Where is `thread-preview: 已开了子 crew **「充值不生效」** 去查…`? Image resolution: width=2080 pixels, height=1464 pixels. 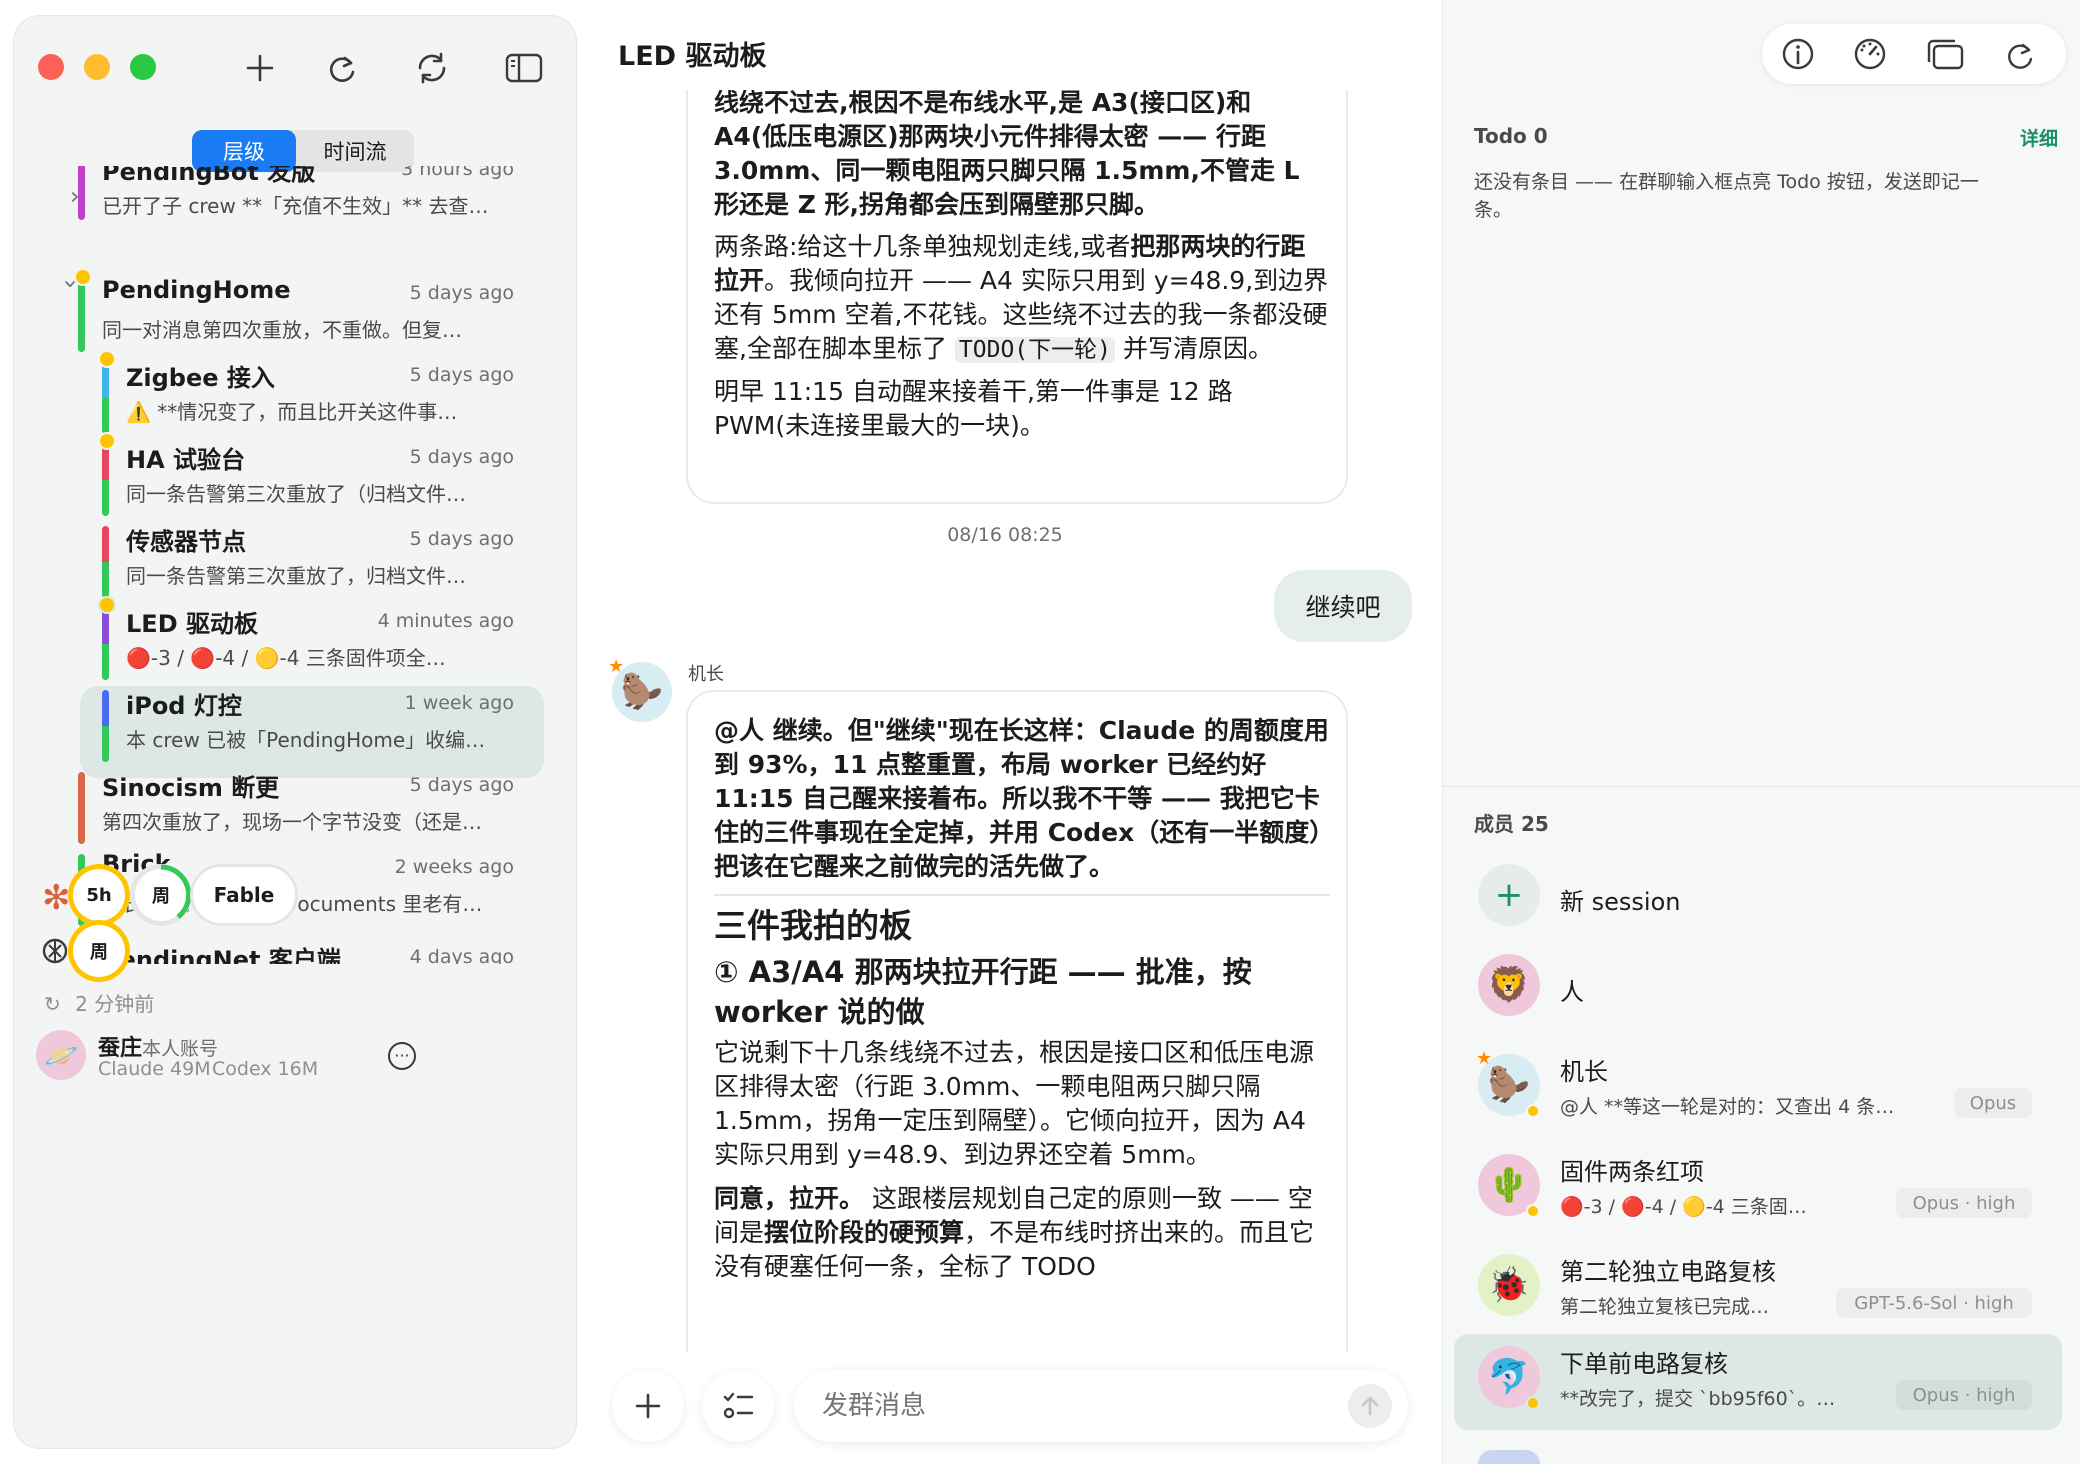 thread-preview: 已开了子 crew **「充值不生效」** 去查… is located at coordinates (295, 206).